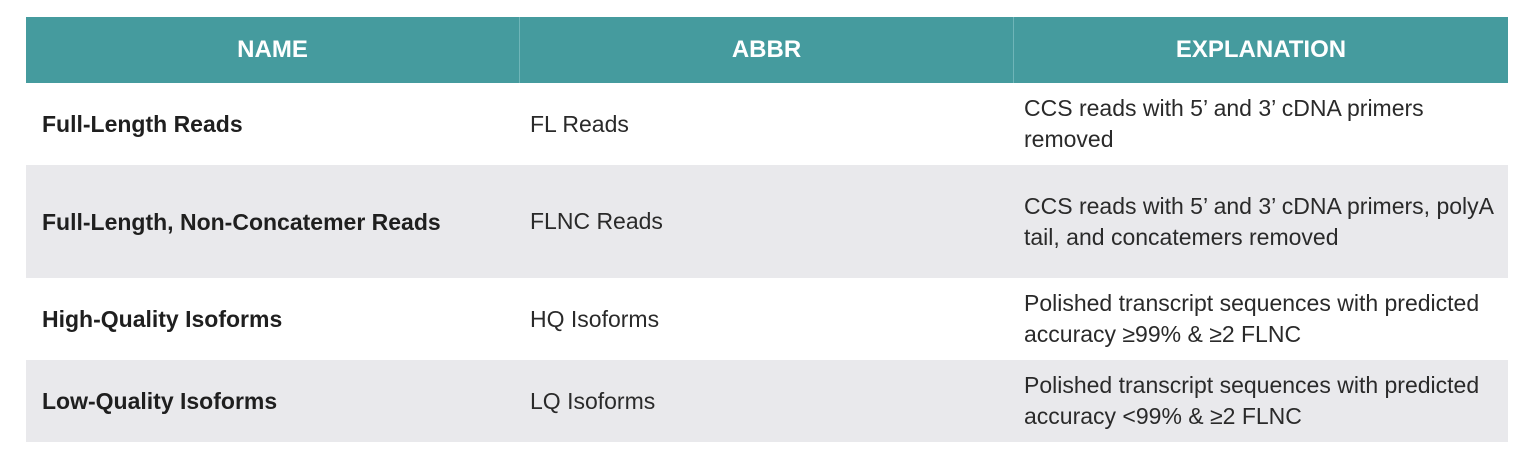 The image size is (1536, 464). What do you see at coordinates (160, 401) in the screenshot?
I see `row-name: Low-Quality Isoforms` at bounding box center [160, 401].